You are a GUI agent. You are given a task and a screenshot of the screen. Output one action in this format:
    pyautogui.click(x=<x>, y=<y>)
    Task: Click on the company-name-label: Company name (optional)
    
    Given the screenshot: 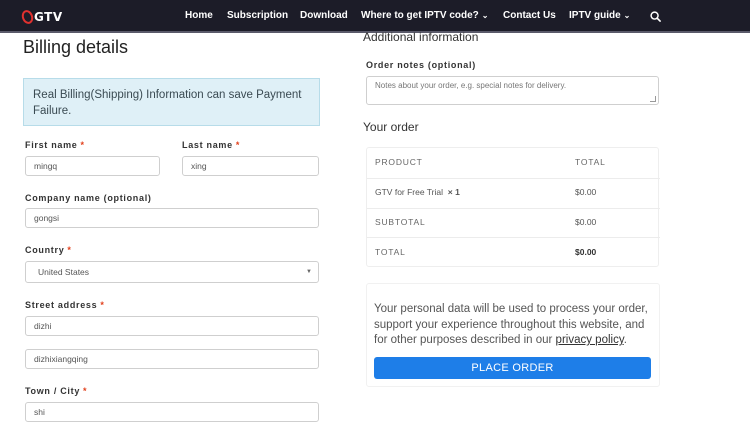 What is the action you would take?
    pyautogui.click(x=88, y=198)
    